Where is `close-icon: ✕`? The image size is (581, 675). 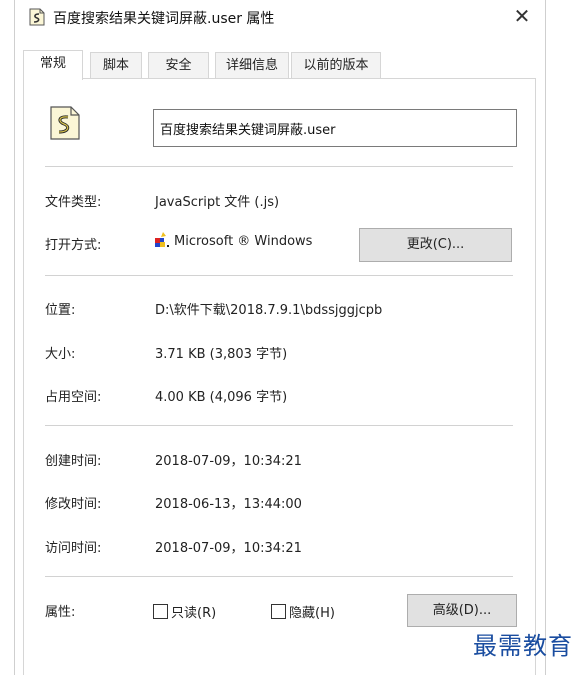
close-icon: ✕ is located at coordinates (522, 16).